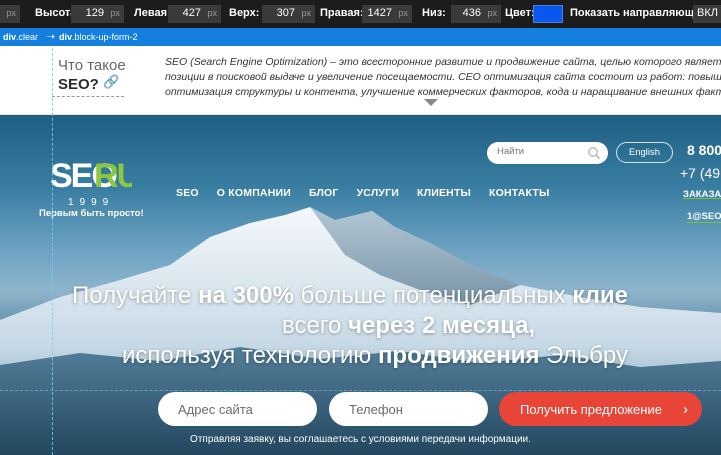 The image size is (721, 455). Describe the element at coordinates (700, 173) in the screenshot. I see `phone-secondary: +7 (49` at that location.